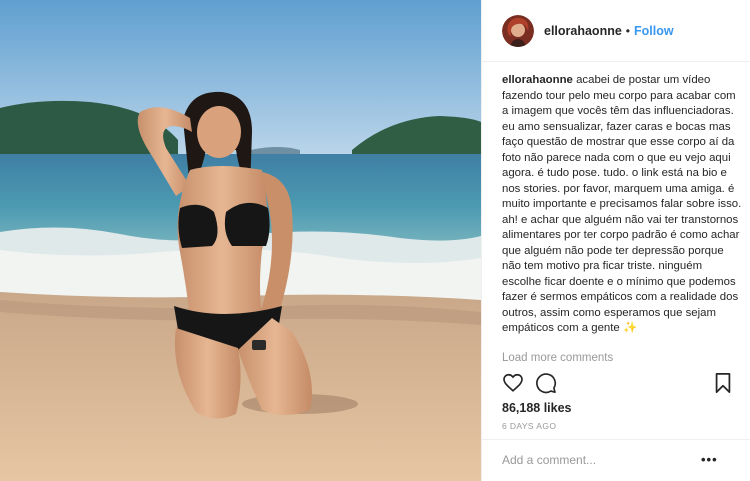  I want to click on avatar-image, so click(518, 30).